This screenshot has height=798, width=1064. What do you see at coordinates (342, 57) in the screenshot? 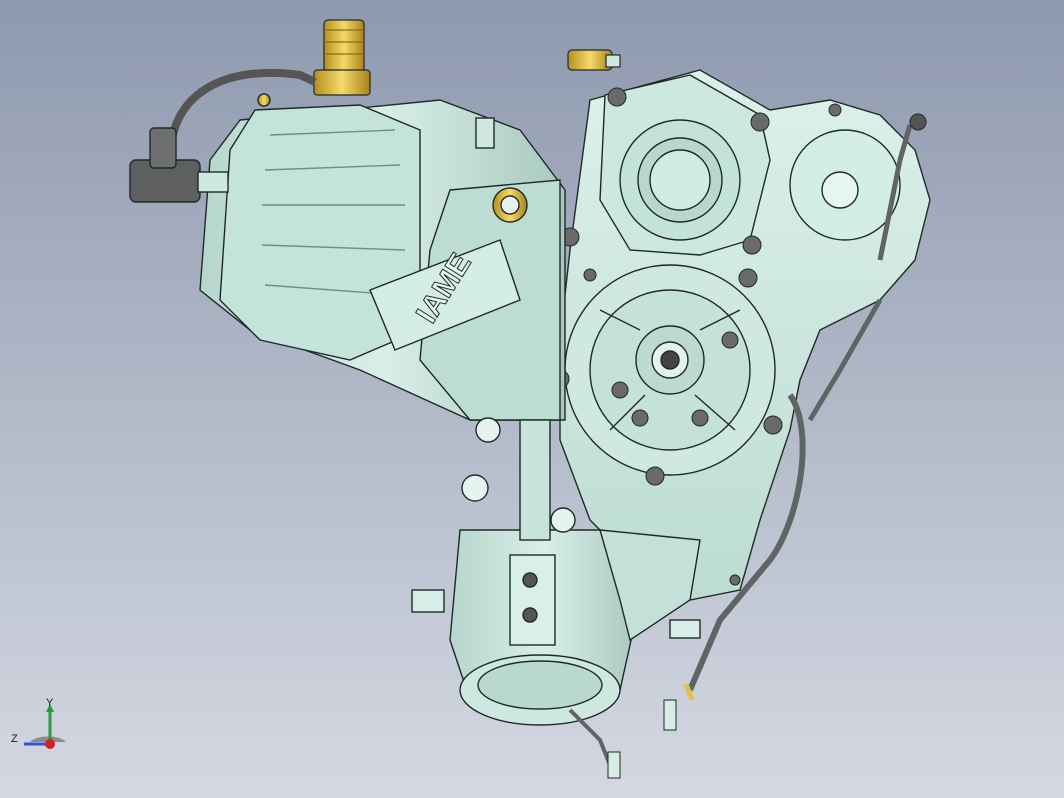
I see `coolant-fitting-top` at bounding box center [342, 57].